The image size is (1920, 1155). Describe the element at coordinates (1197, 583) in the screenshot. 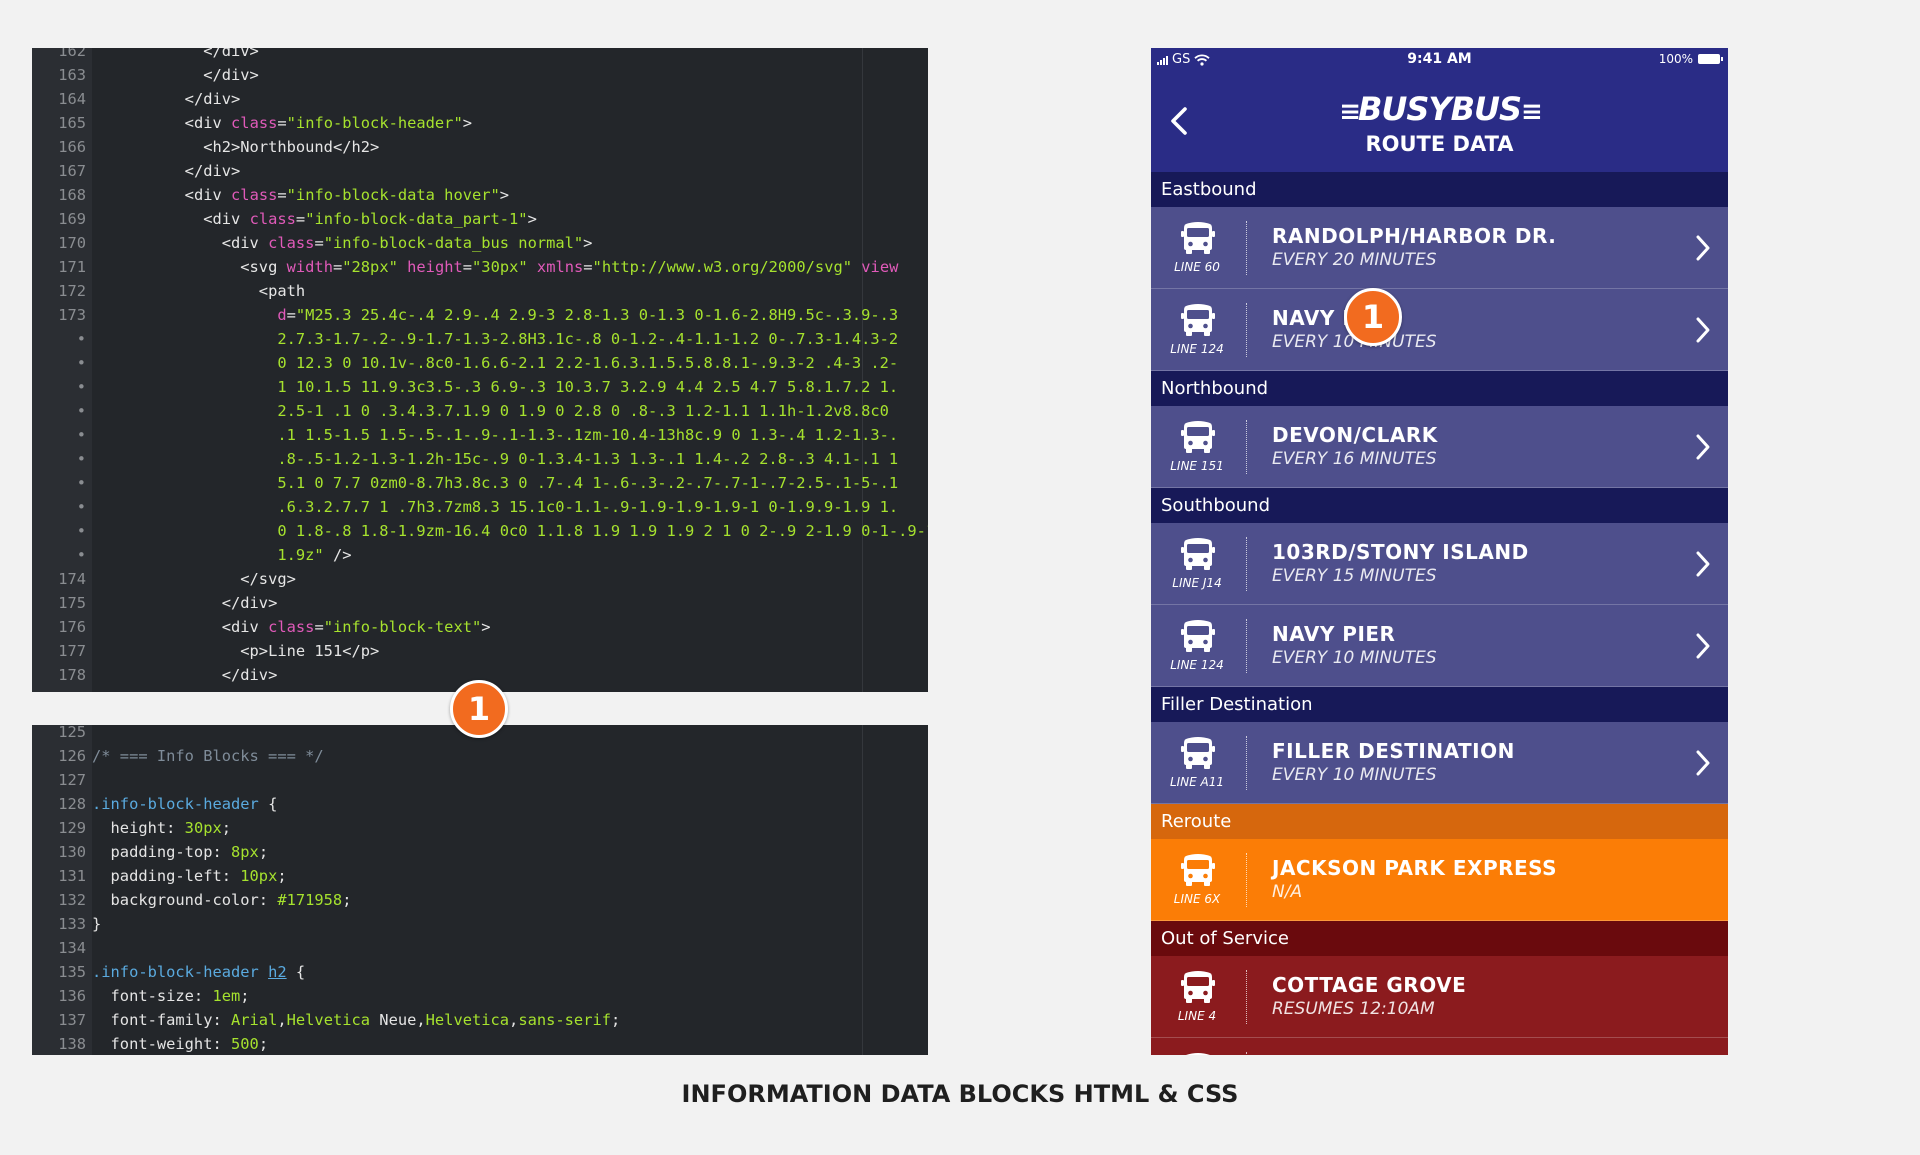

I see `line-label: LINE J14` at that location.